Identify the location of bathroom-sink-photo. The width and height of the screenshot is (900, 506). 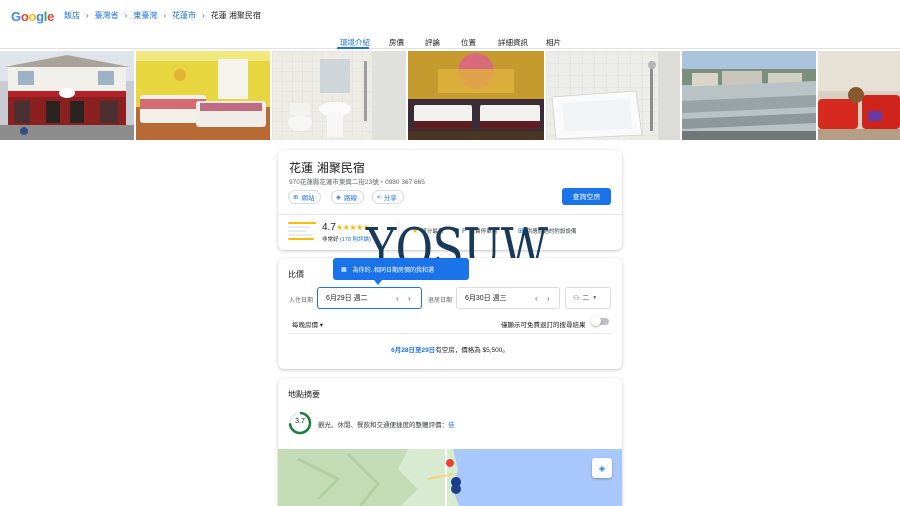
(339, 95).